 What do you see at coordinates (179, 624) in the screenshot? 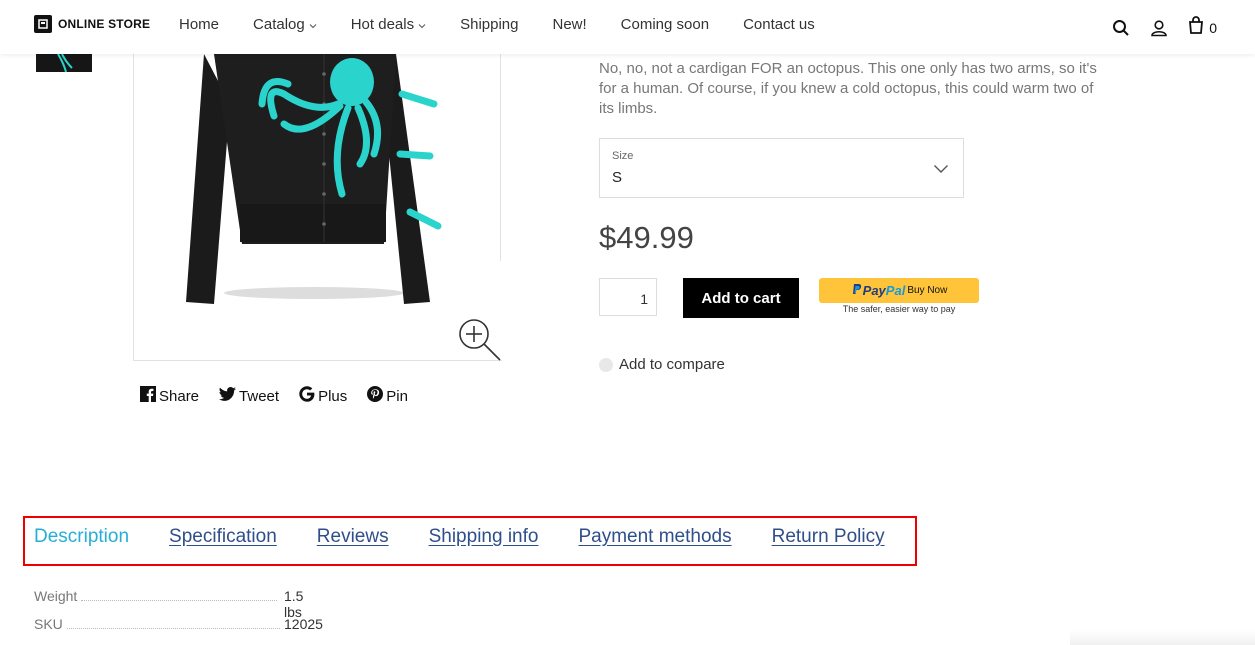
I see `spec-row-sku: SKU 12025` at bounding box center [179, 624].